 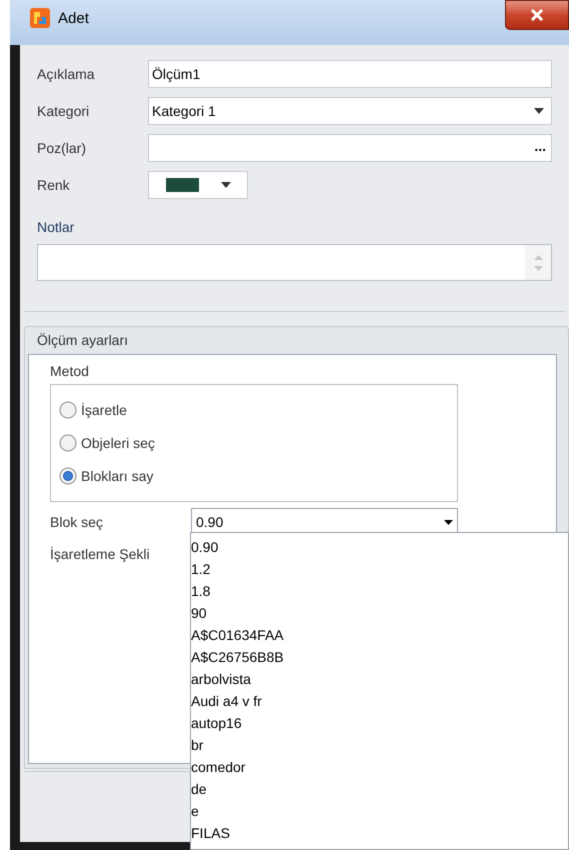 What do you see at coordinates (100, 554) in the screenshot?
I see `marking-label: İşaretleme Şekli` at bounding box center [100, 554].